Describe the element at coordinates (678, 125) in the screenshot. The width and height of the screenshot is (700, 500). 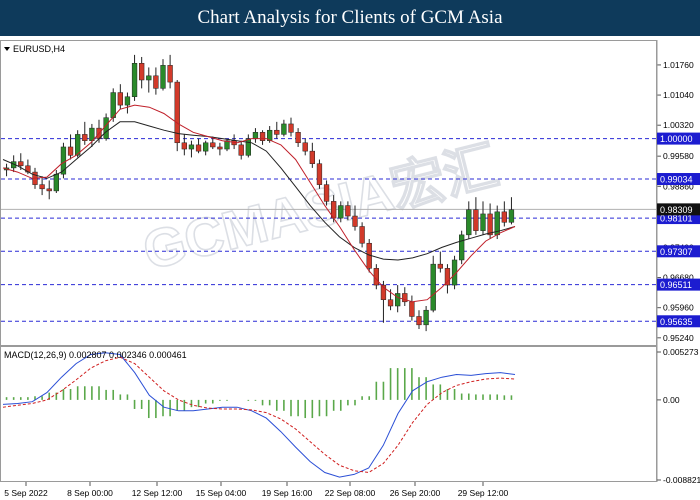
I see `price-tick-label: 1.00320` at that location.